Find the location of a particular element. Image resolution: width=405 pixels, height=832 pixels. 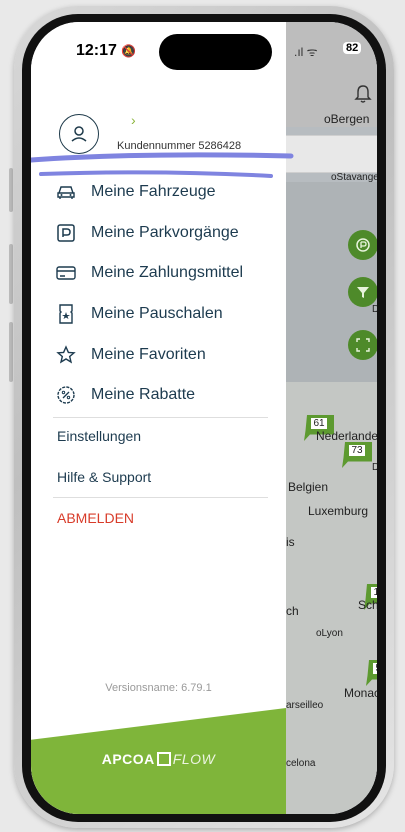

menu-item-parkvorgaenge: Meine Parkvorgänge is located at coordinates (147, 233).